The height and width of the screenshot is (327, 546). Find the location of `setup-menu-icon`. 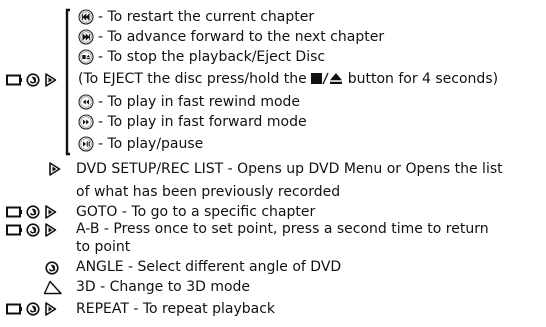

setup-menu-icon is located at coordinates (55, 169).